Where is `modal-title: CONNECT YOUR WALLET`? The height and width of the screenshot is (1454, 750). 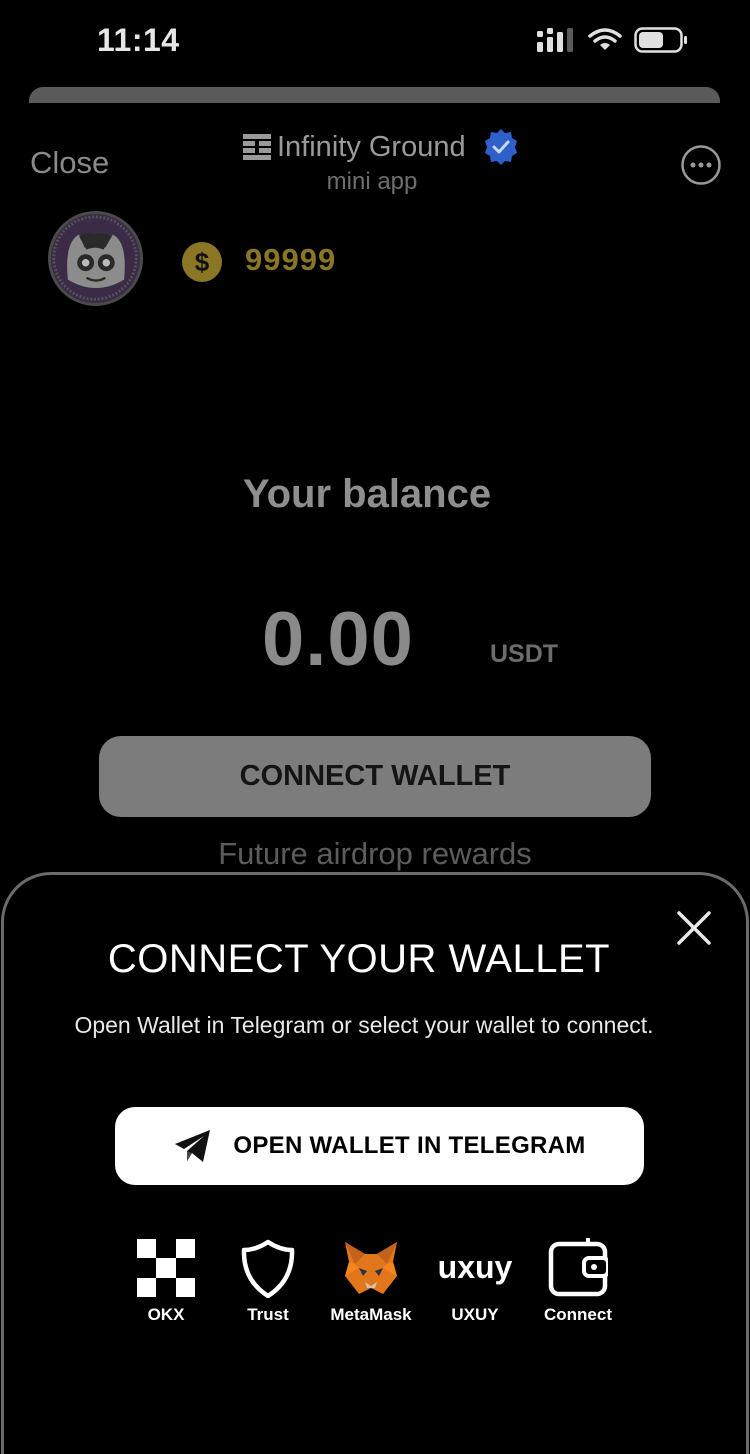
modal-title: CONNECT YOUR WALLET is located at coordinates (359, 959).